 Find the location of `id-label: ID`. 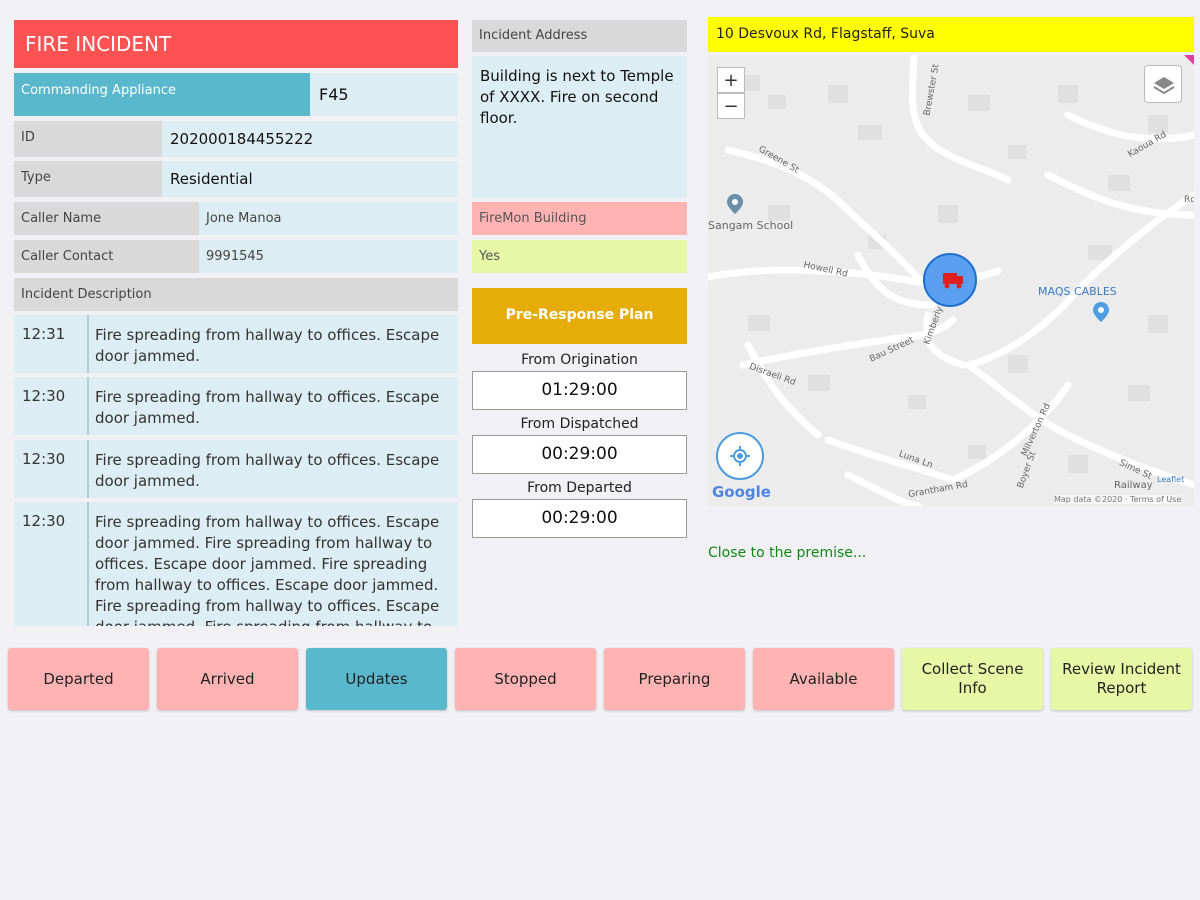

id-label: ID is located at coordinates (88, 139).